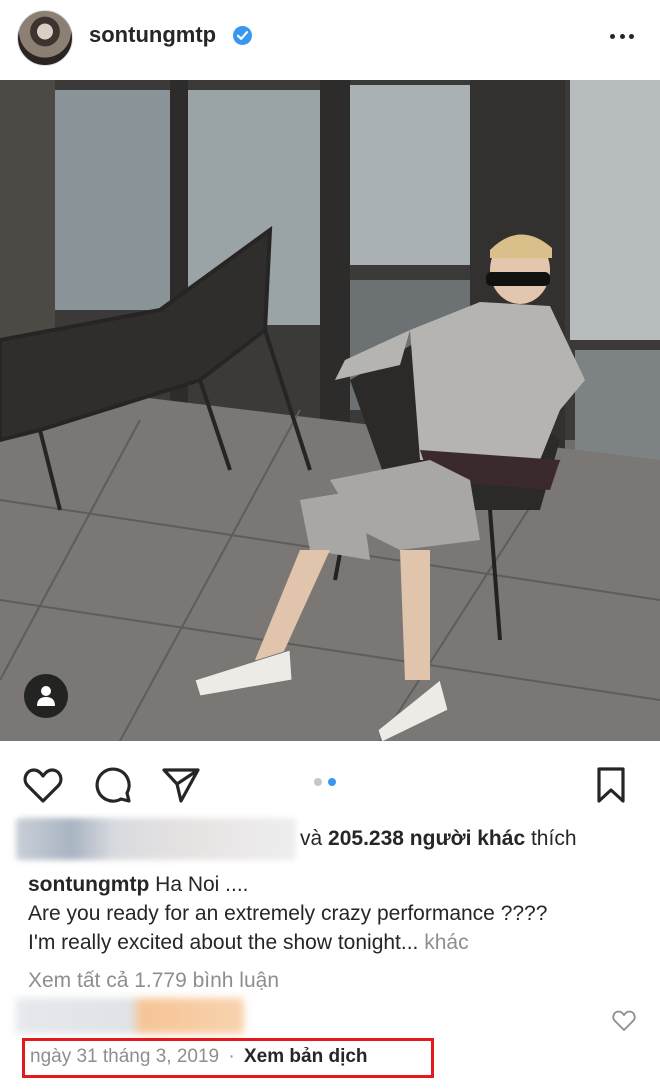 This screenshot has height=1089, width=660. I want to click on more-horizontal-icon, so click(622, 36).